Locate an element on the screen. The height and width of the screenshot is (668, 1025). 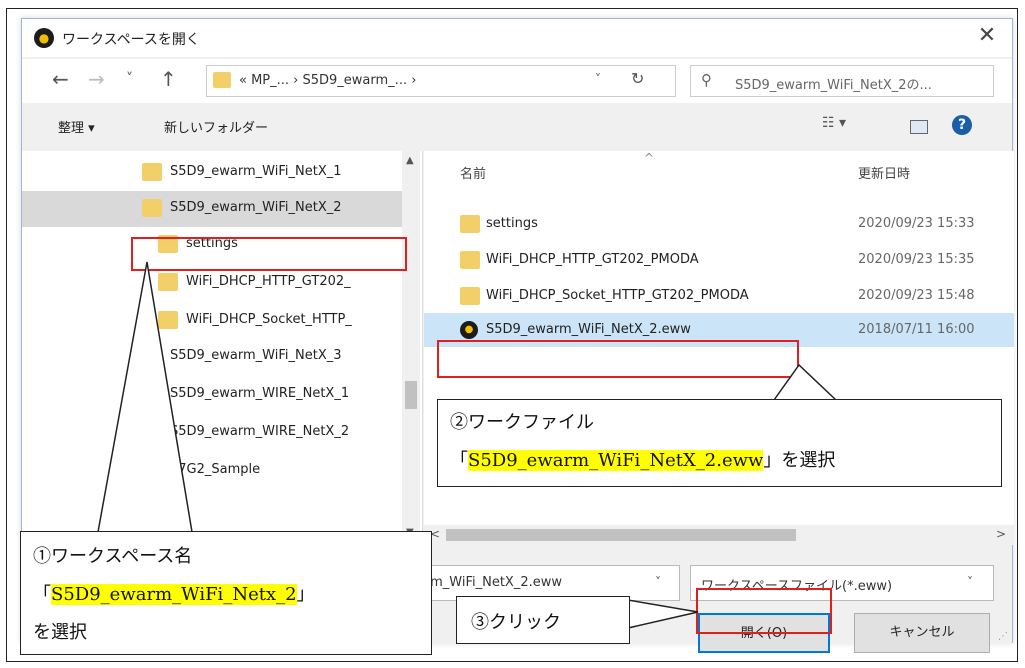
column-header-name: 名前 is located at coordinates (473, 172).